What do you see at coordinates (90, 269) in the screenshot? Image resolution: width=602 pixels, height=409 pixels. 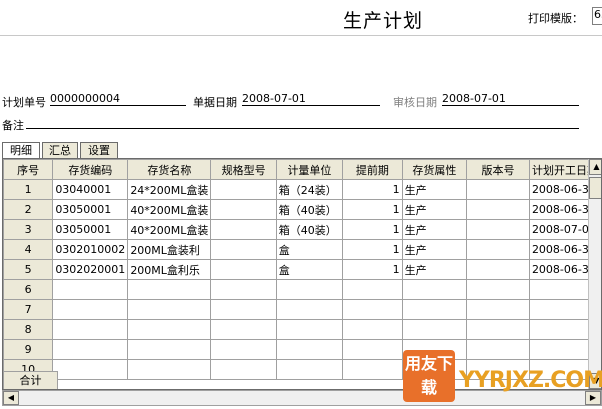 I see `grid-cell: 0302020001` at bounding box center [90, 269].